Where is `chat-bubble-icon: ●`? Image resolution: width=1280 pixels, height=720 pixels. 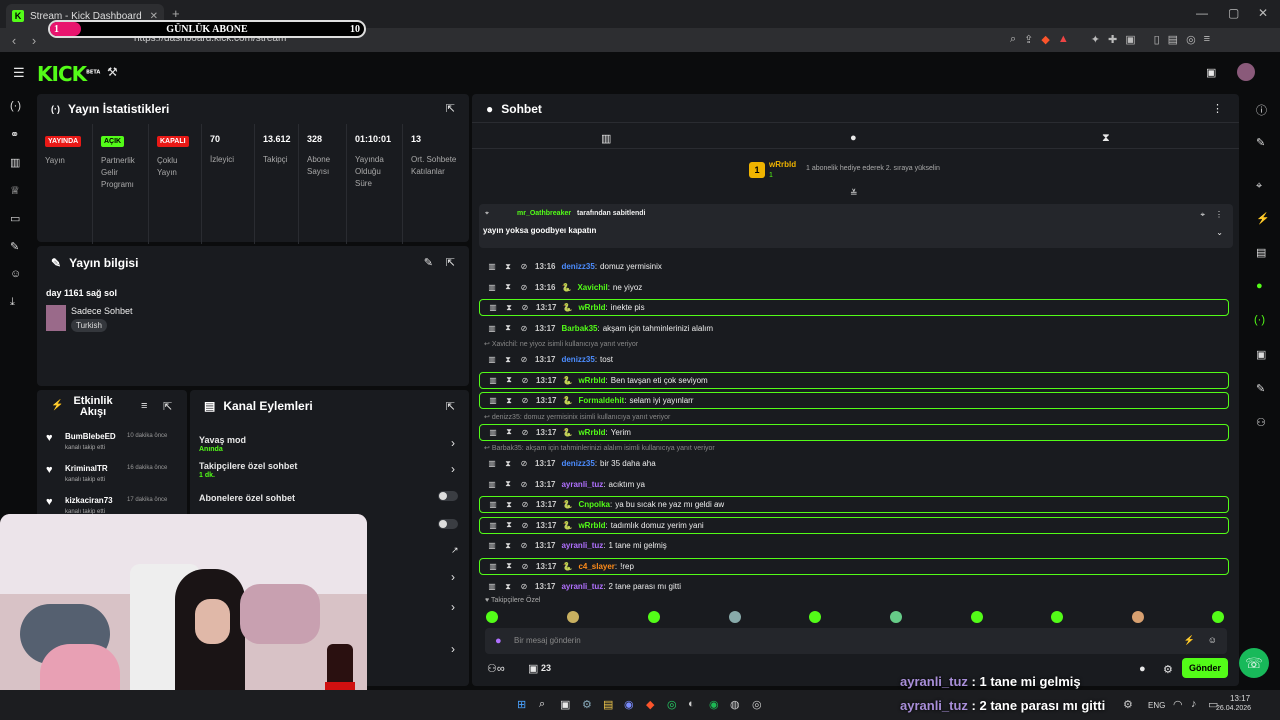
chat-bubble-icon: ● is located at coordinates (853, 138).